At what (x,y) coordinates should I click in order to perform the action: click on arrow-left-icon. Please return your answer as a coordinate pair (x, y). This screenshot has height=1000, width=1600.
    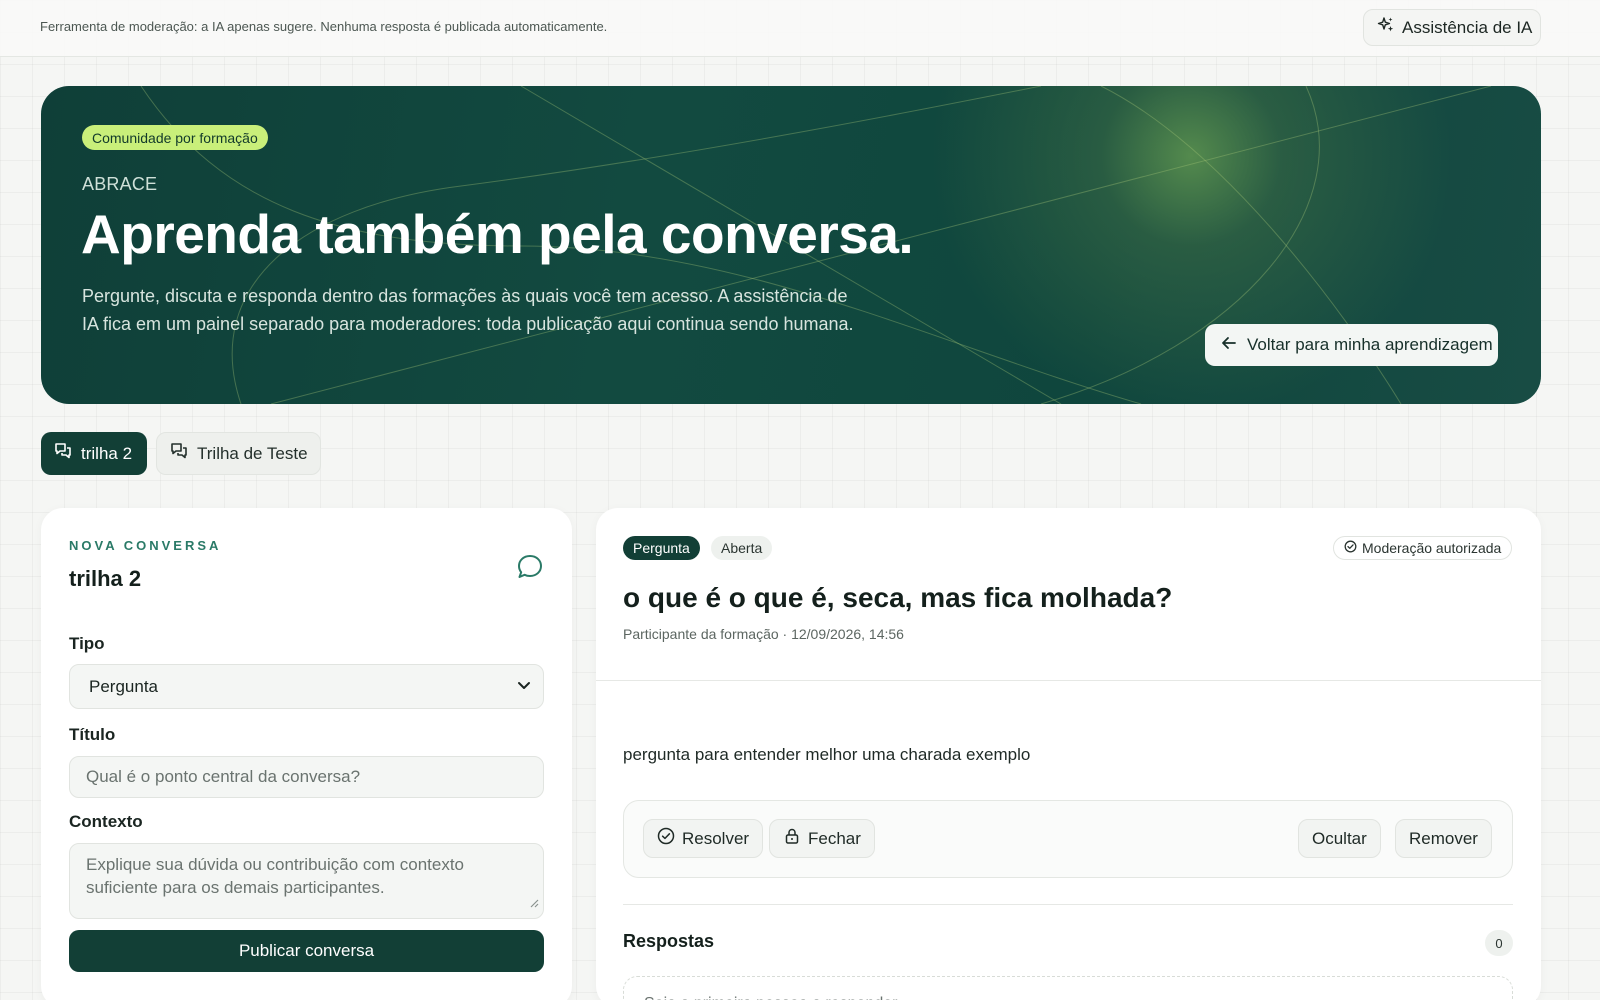
    Looking at the image, I should click on (1229, 345).